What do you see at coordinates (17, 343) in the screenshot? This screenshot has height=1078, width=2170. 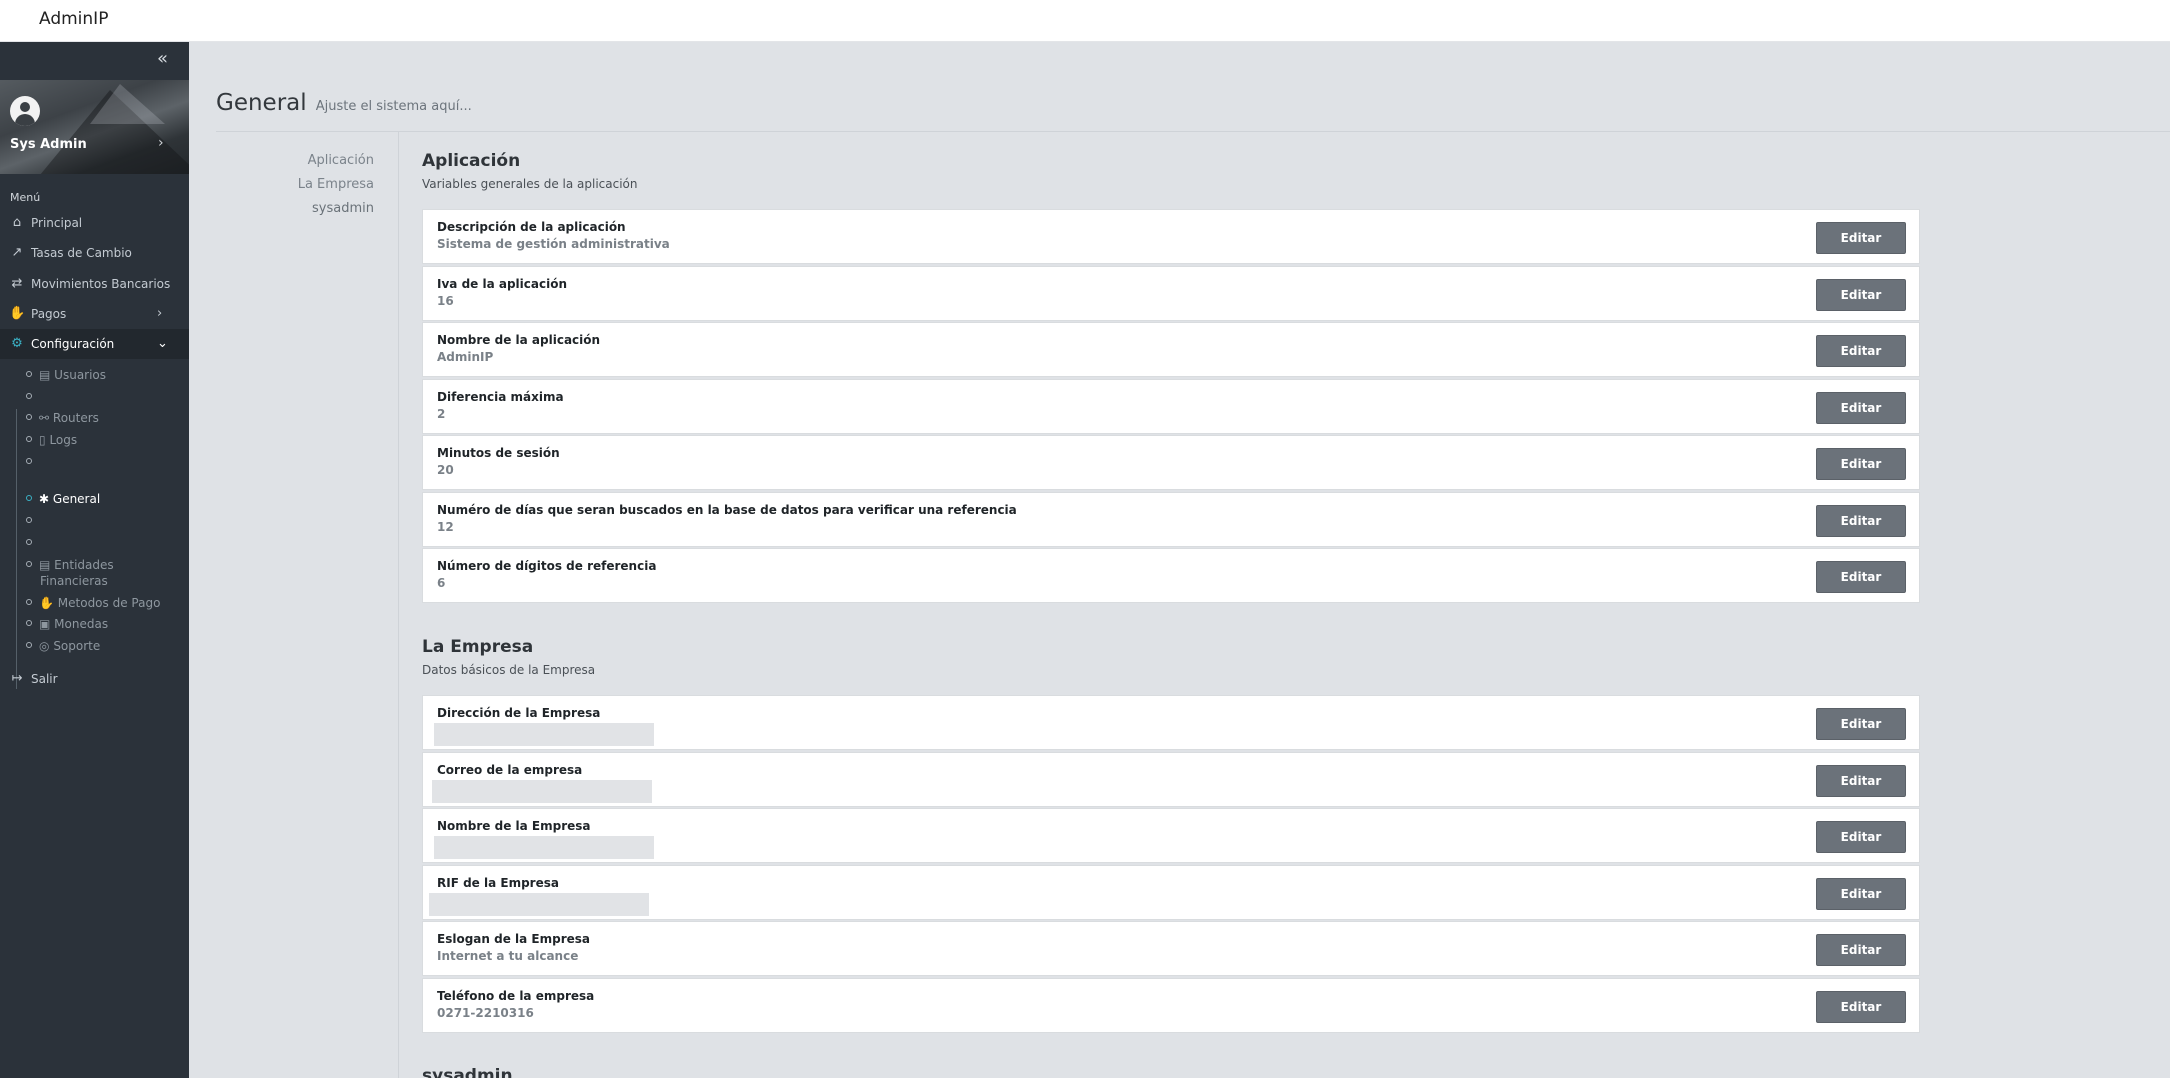 I see `gears-icon: ⚙` at bounding box center [17, 343].